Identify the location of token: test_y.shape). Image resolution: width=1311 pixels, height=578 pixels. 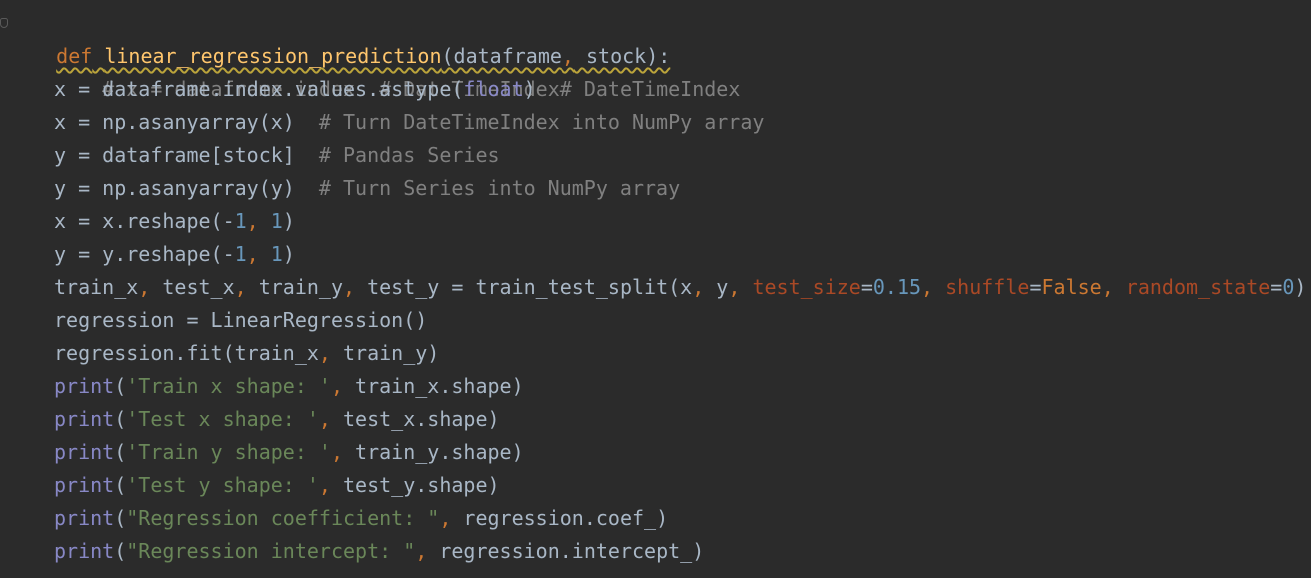
(415, 485).